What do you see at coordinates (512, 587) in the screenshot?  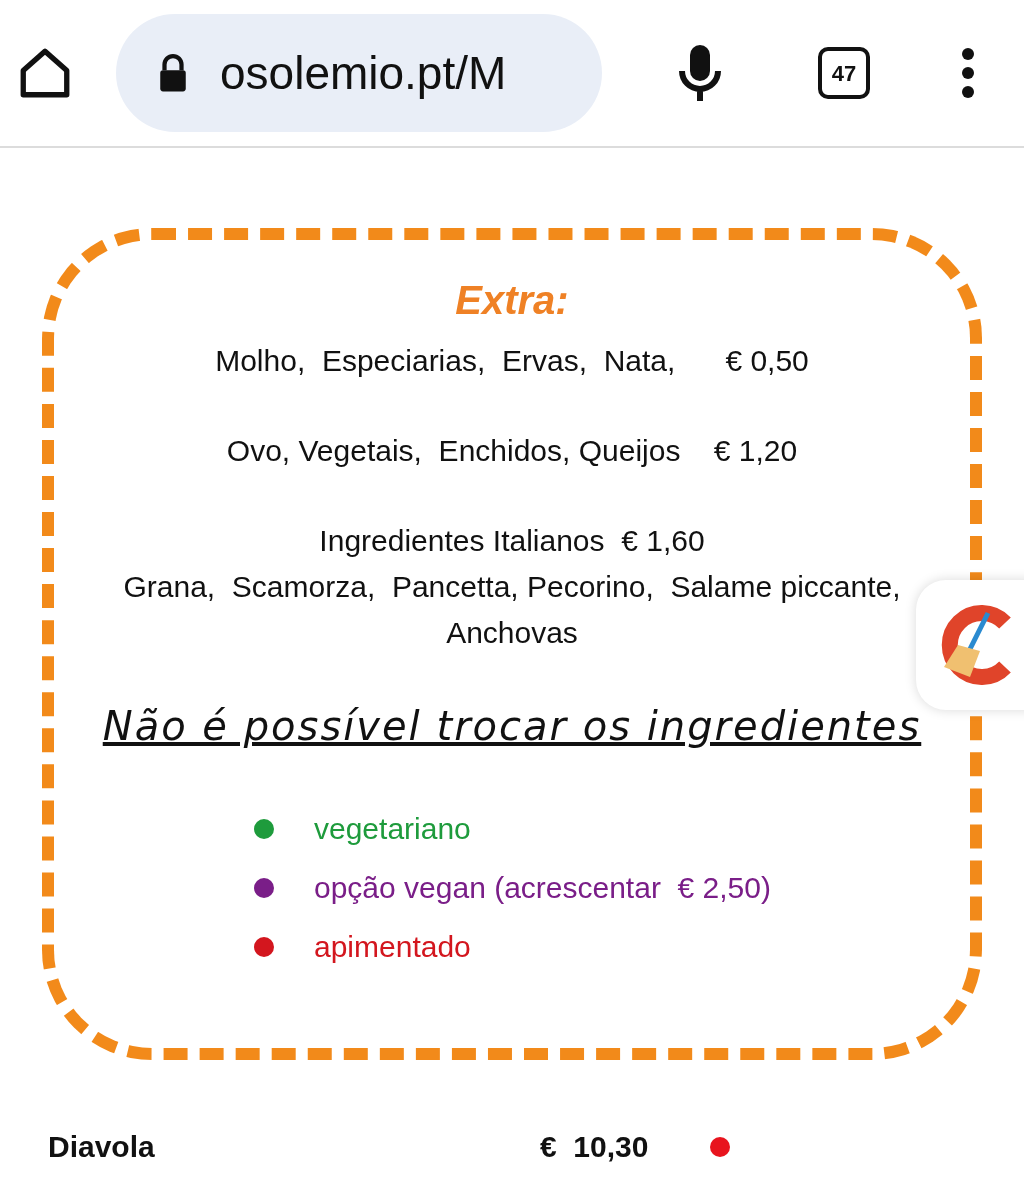 I see `extras-line: Grana, Scamorza, Pancetta, Pecorino, Salame piccante,` at bounding box center [512, 587].